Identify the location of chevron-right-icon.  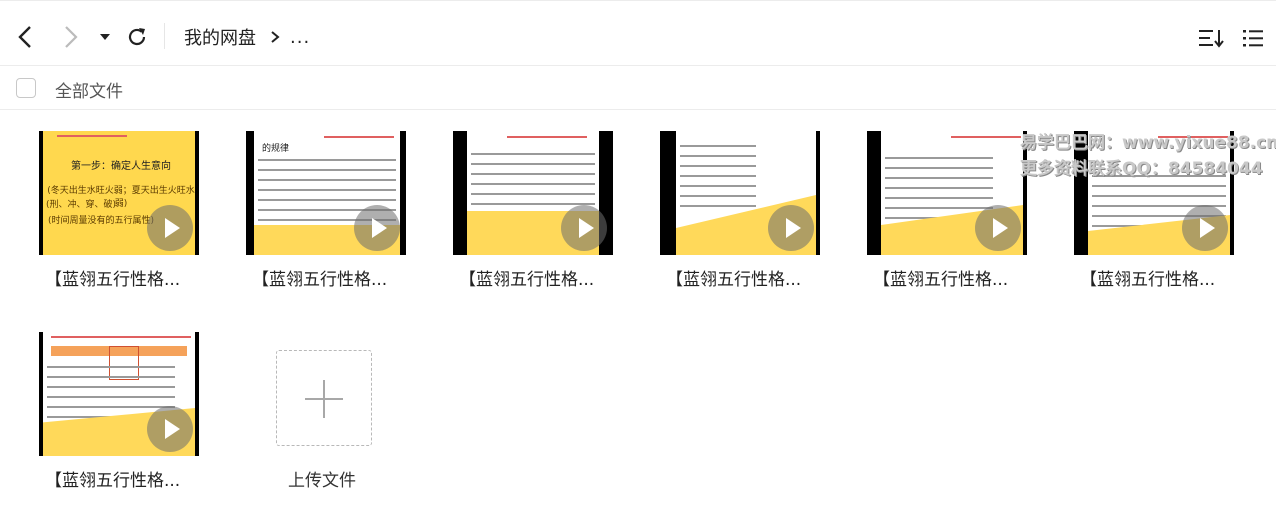
(71, 37).